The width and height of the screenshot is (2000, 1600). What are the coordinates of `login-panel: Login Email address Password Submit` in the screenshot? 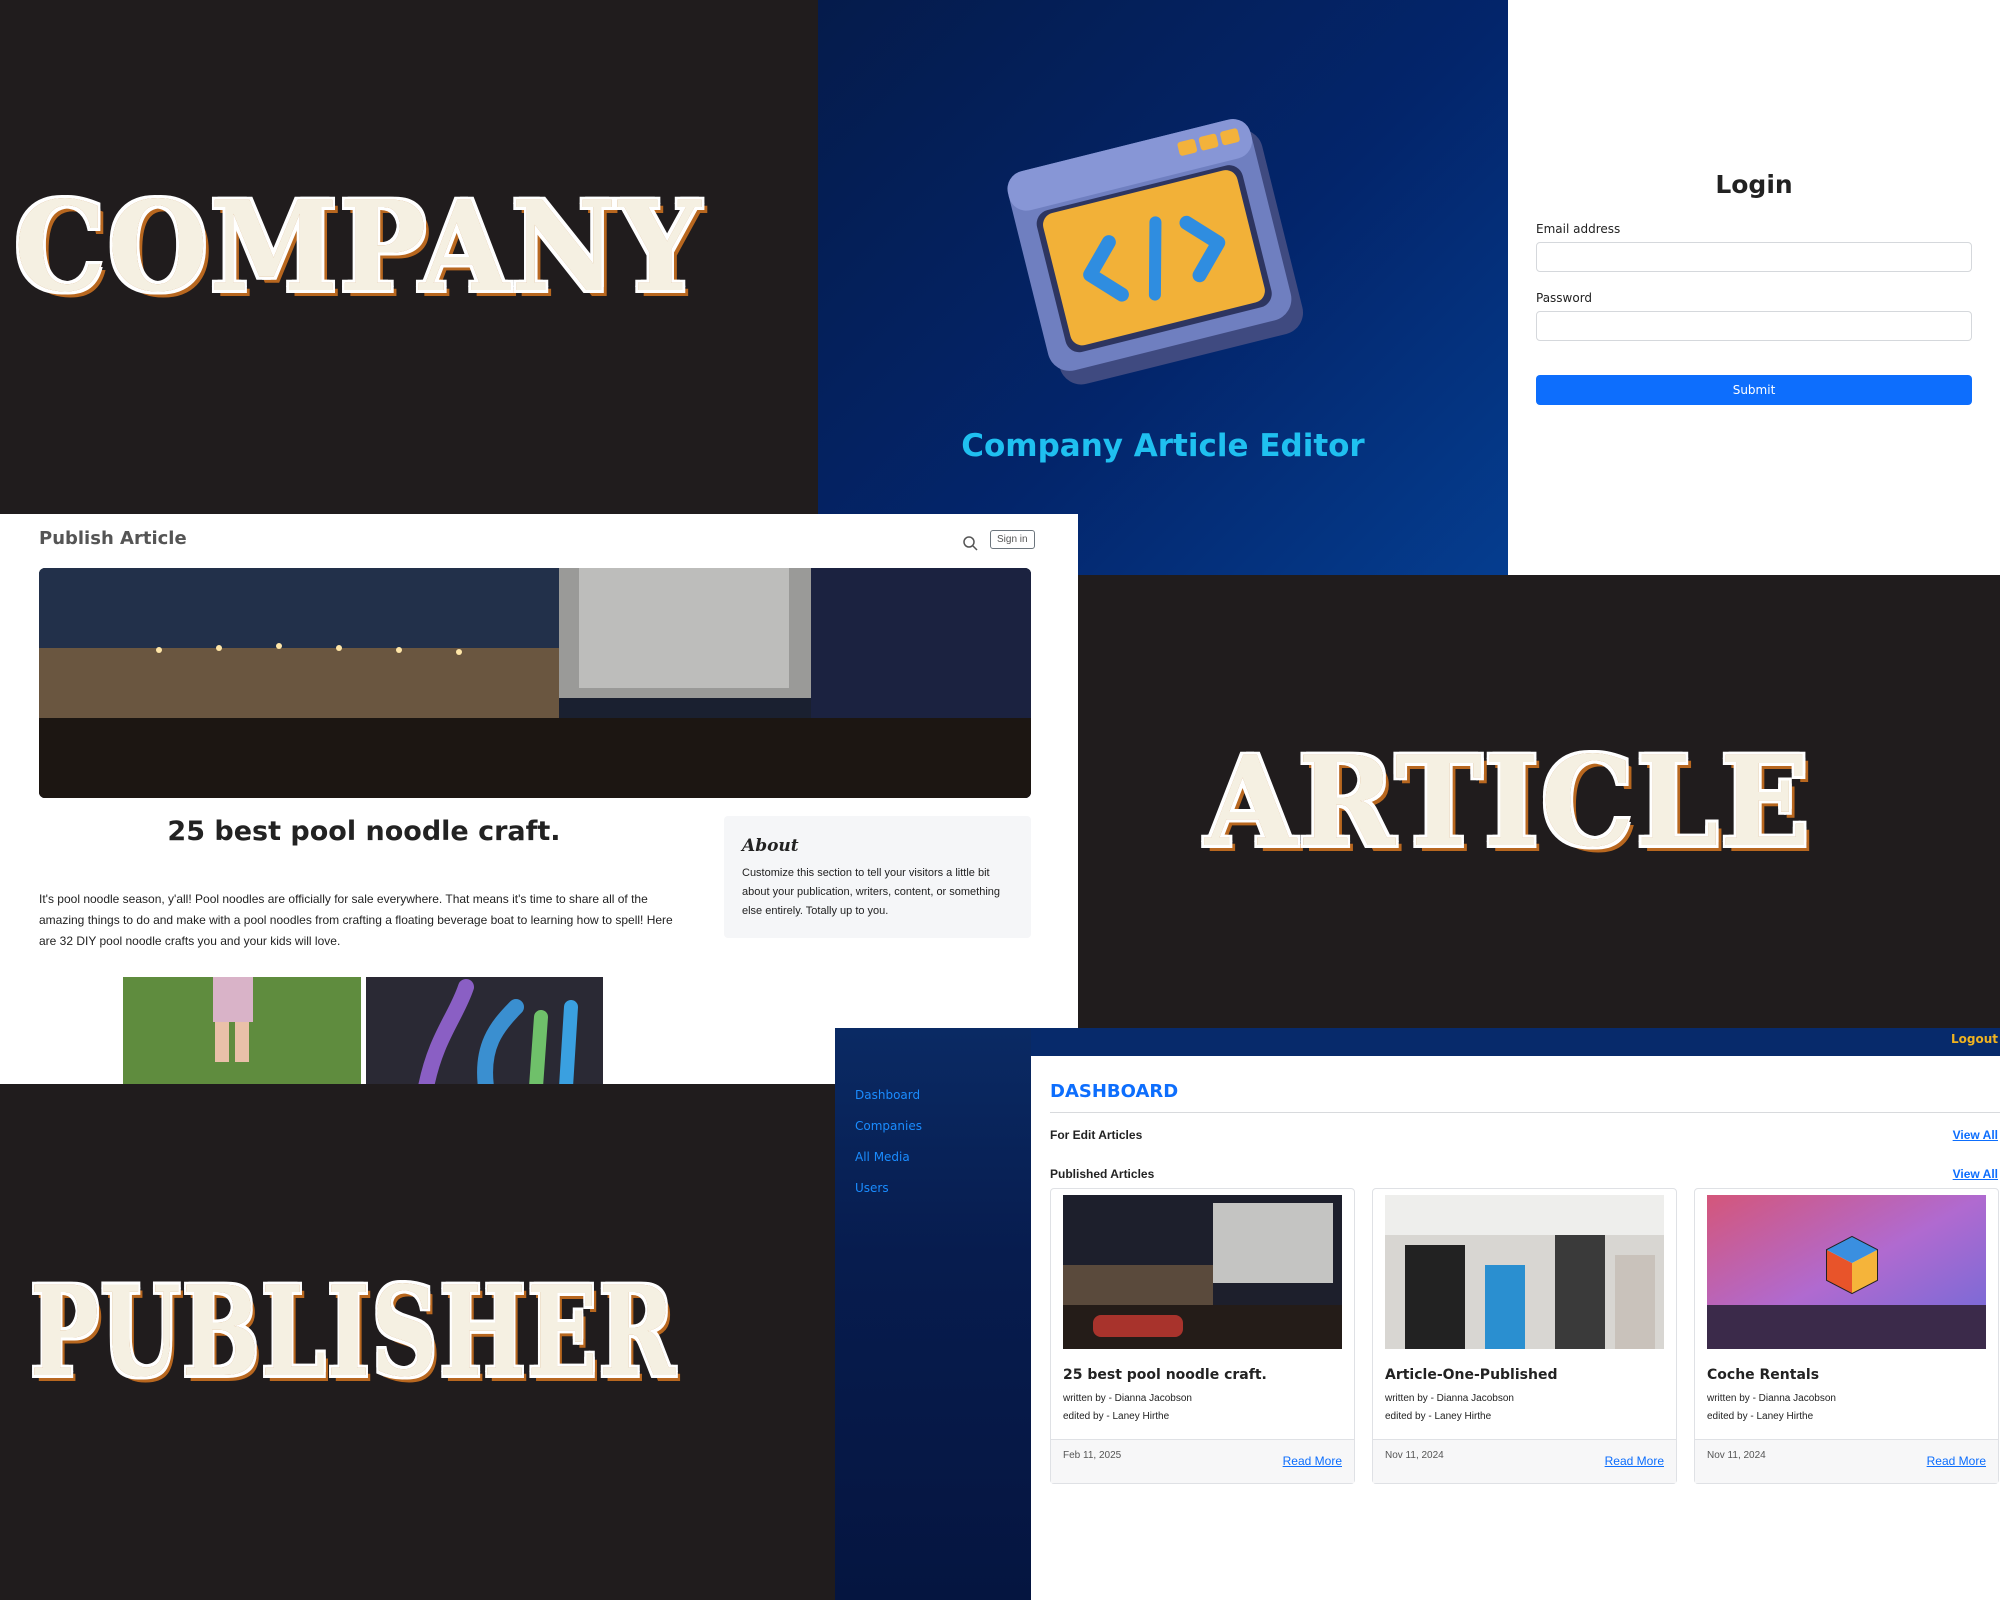 It's located at (1754, 287).